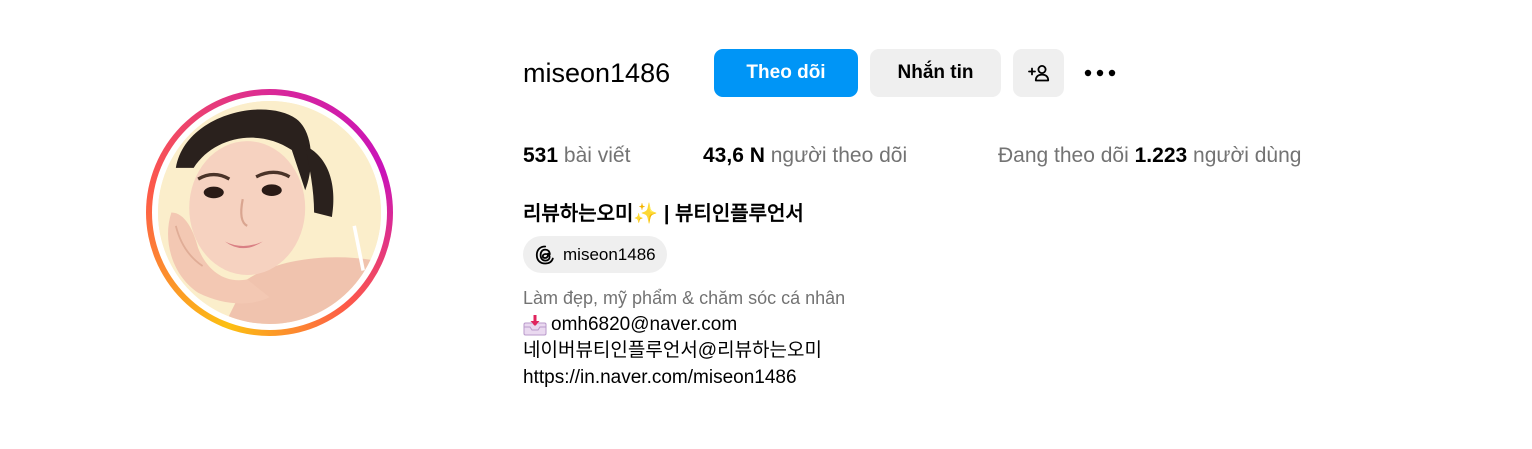  I want to click on sparkle-icon: ✨, so click(646, 214).